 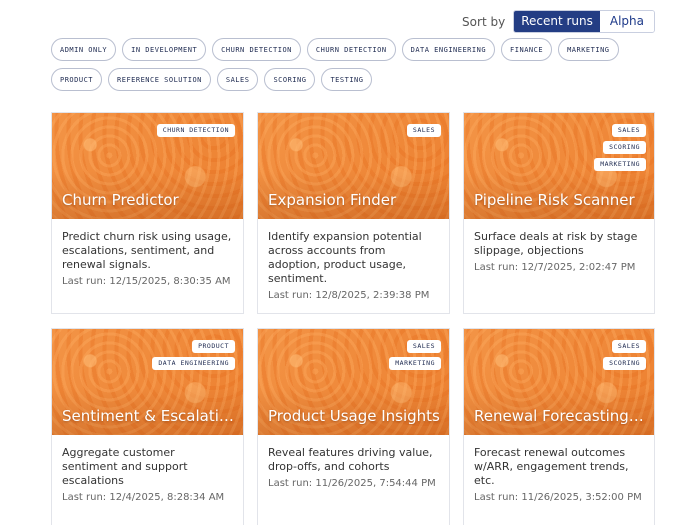 What do you see at coordinates (351, 49) in the screenshot?
I see `filter-chip-churn-detection-2: CHURN DETECTION` at bounding box center [351, 49].